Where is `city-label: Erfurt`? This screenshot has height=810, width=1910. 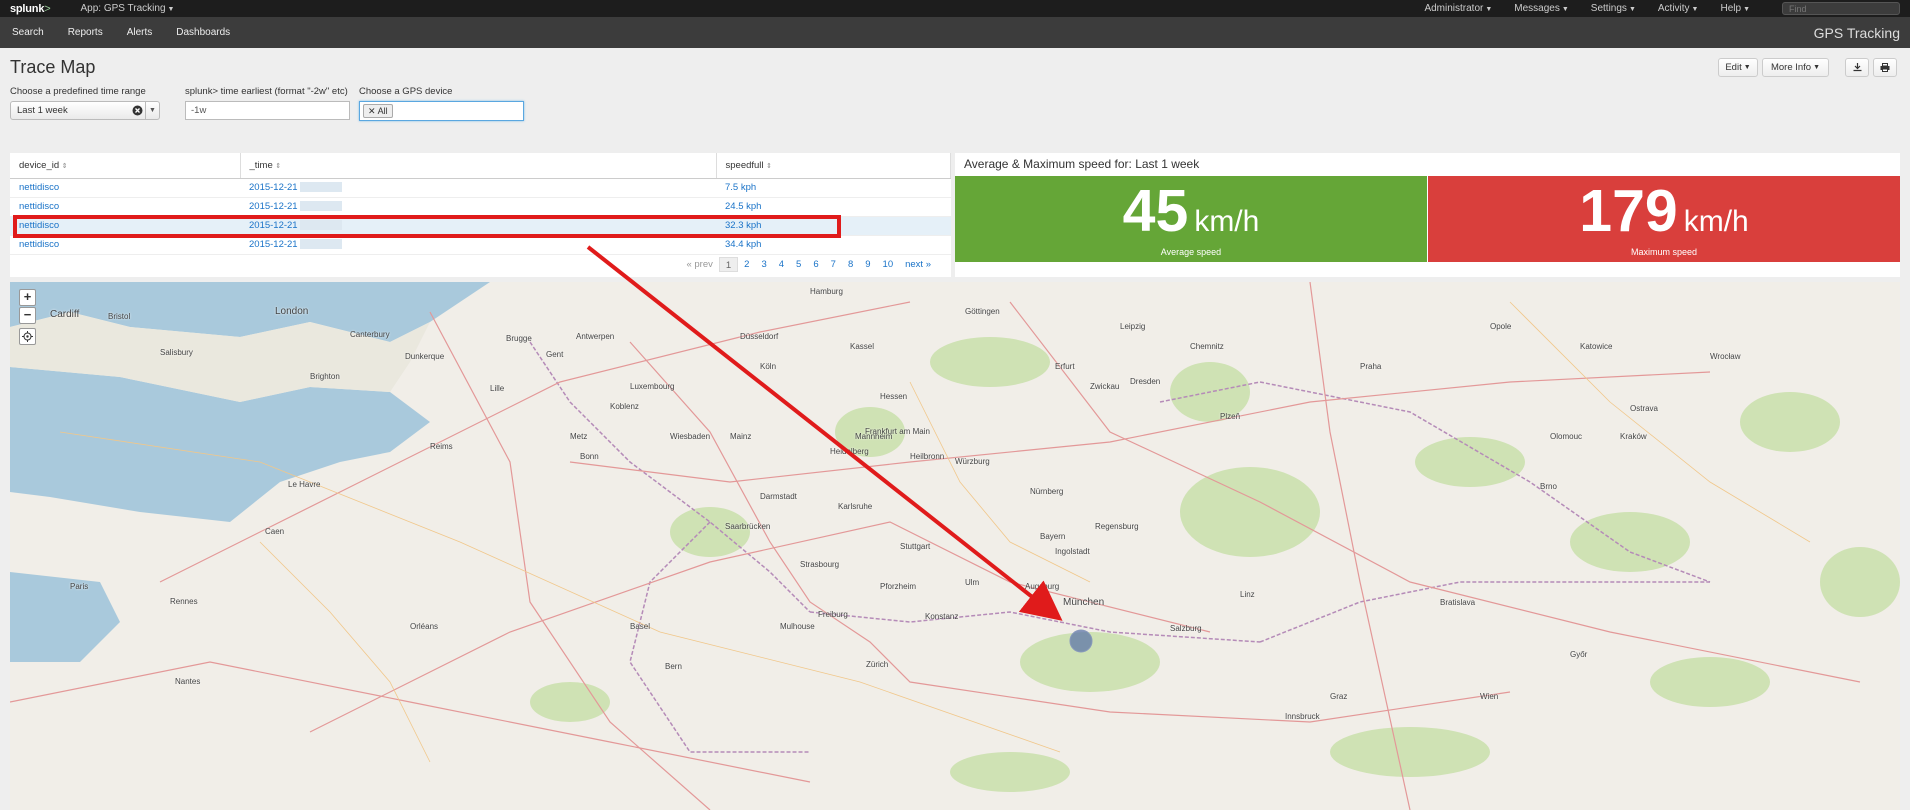 city-label: Erfurt is located at coordinates (1065, 366).